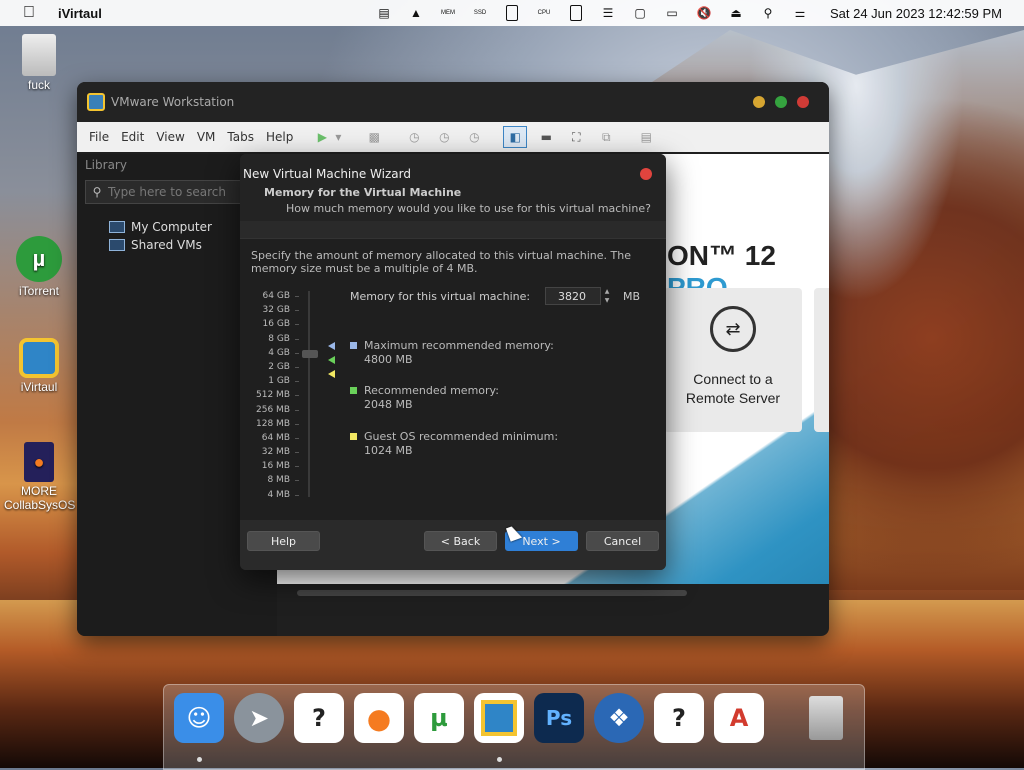  I want to click on display-icon: ▤, so click(384, 13).